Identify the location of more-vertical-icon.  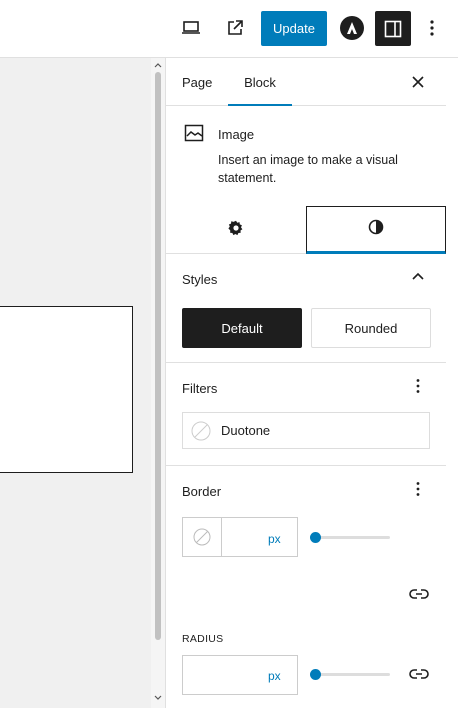
(432, 28).